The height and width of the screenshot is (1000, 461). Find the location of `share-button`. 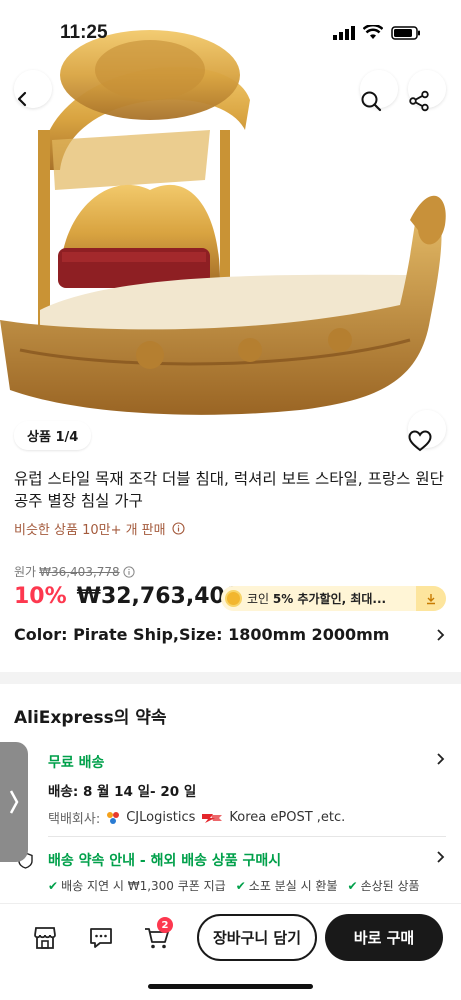

share-button is located at coordinates (427, 91).